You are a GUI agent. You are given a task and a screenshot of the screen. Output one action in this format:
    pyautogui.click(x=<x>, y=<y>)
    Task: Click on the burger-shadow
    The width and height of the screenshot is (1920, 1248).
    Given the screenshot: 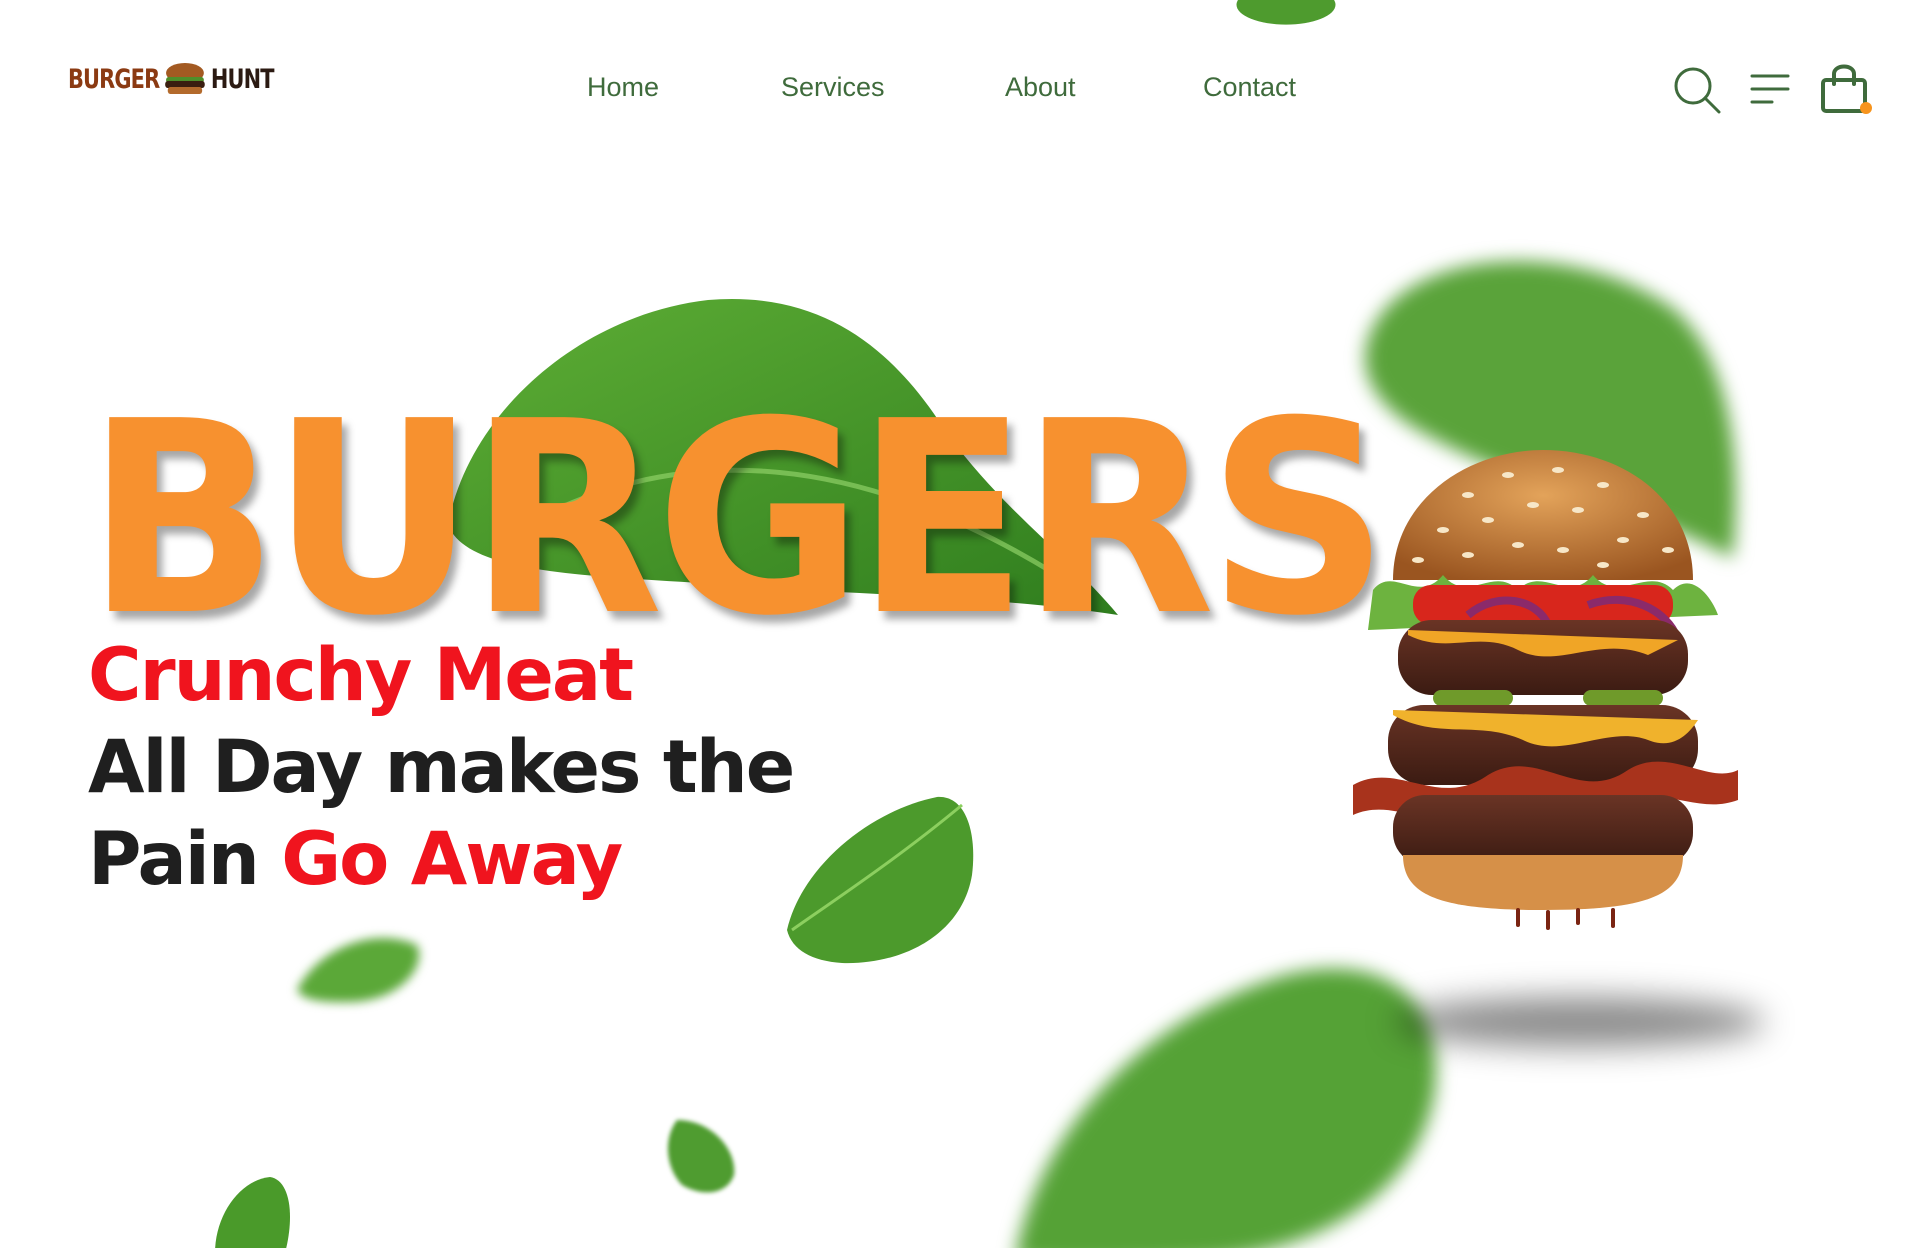 What is the action you would take?
    pyautogui.click(x=1580, y=1022)
    